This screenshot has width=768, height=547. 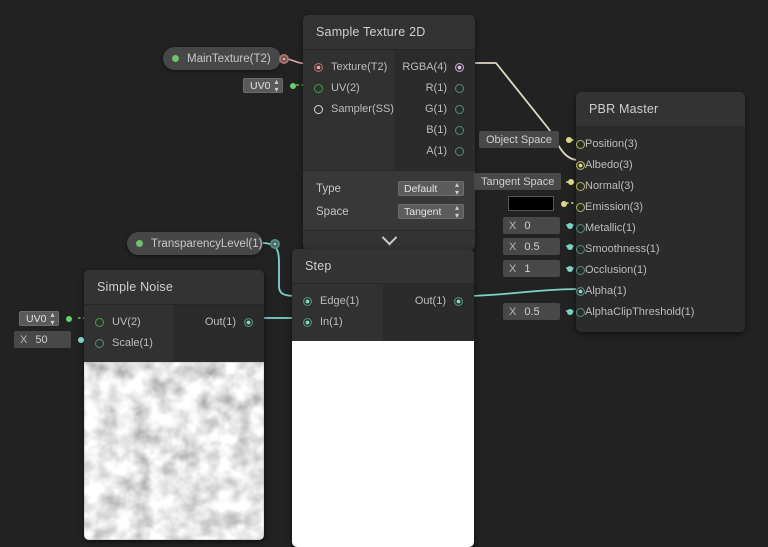 I want to click on port-scale: Scale(1), so click(x=129, y=343).